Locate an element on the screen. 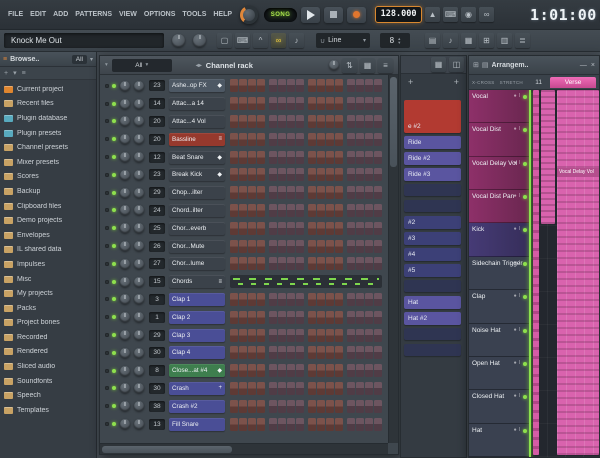 This screenshot has width=600, height=458. channel-button: Ashe..op FX ◆ is located at coordinates (197, 86).